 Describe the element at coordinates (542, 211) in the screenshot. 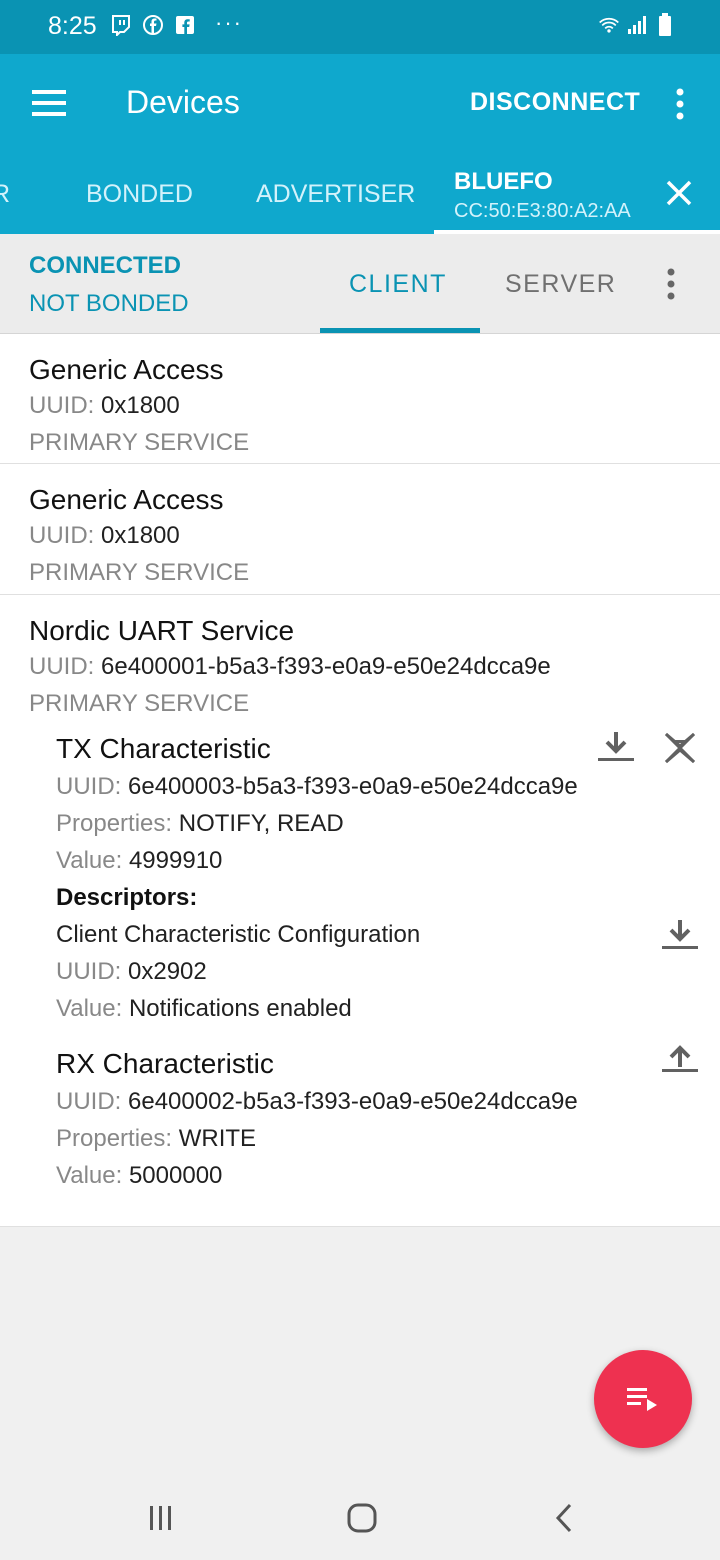

I see `device-address: CC:50:E3:80:A2:AA` at that location.